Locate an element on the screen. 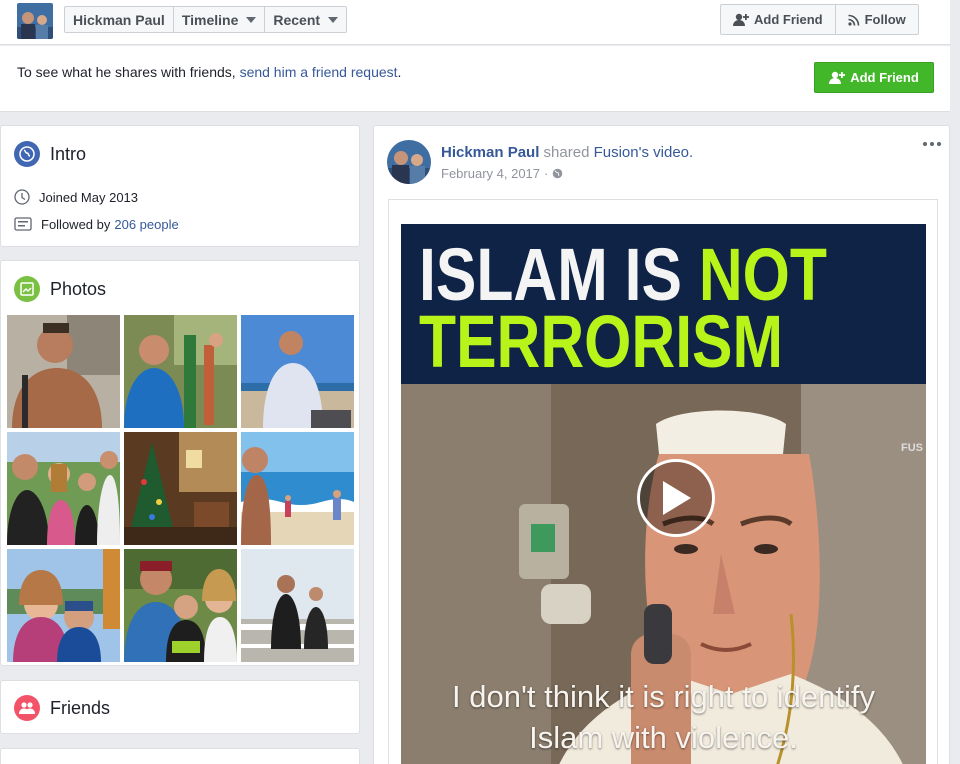  followers-count-link: 206 people is located at coordinates (146, 224).